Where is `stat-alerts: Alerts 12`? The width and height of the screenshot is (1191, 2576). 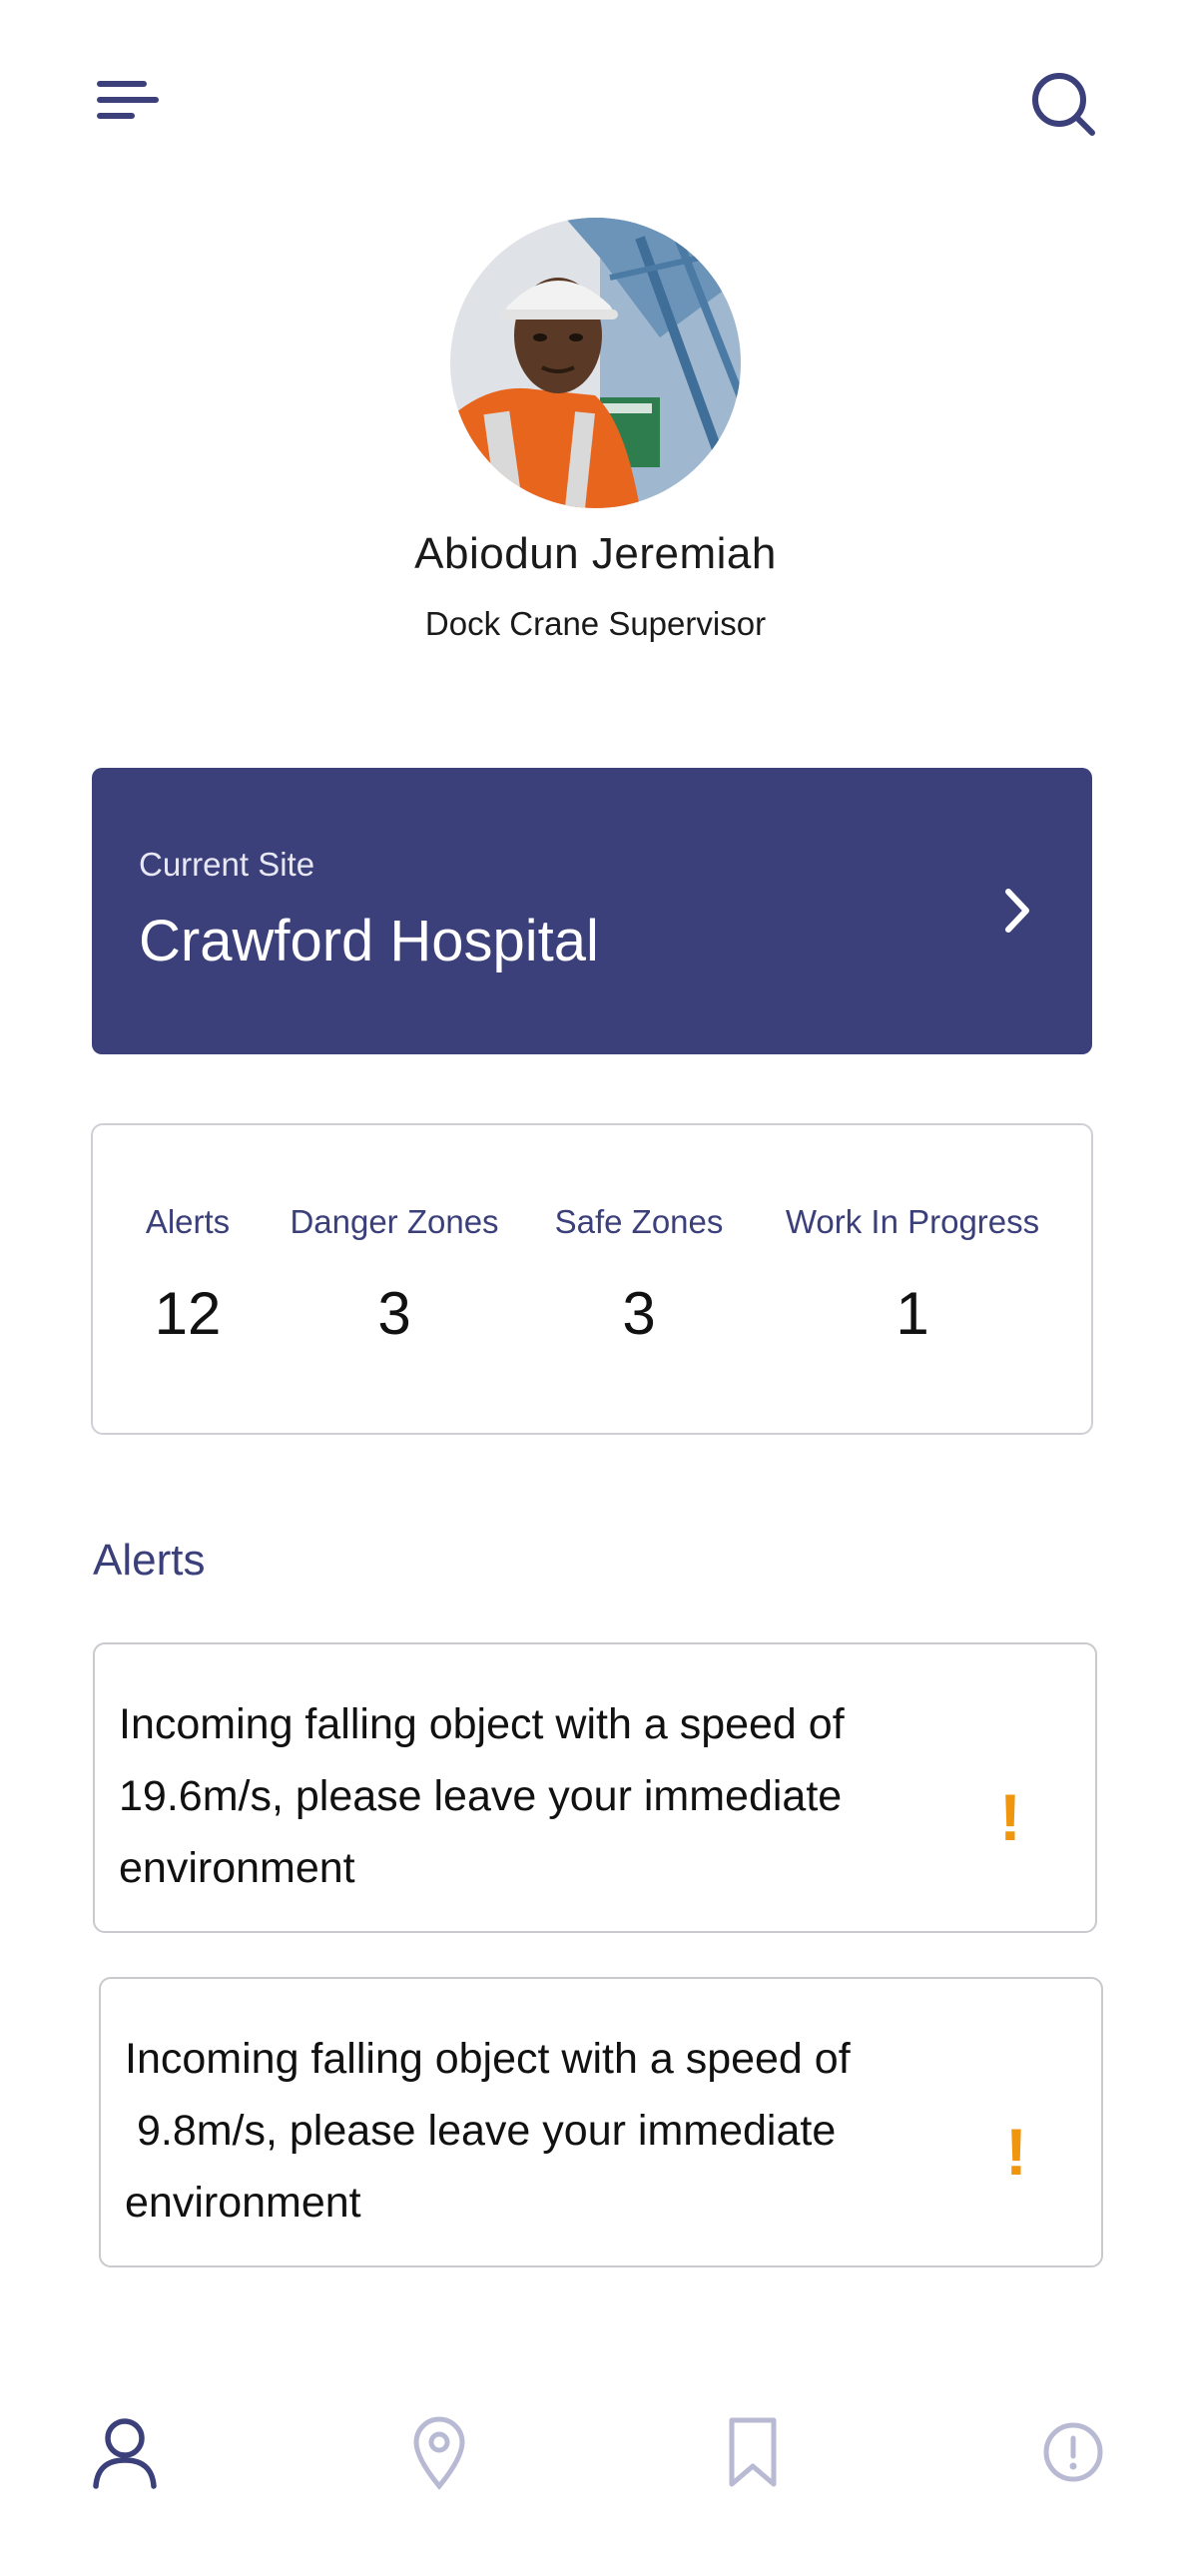
stat-alerts: Alerts 12 is located at coordinates (188, 1275).